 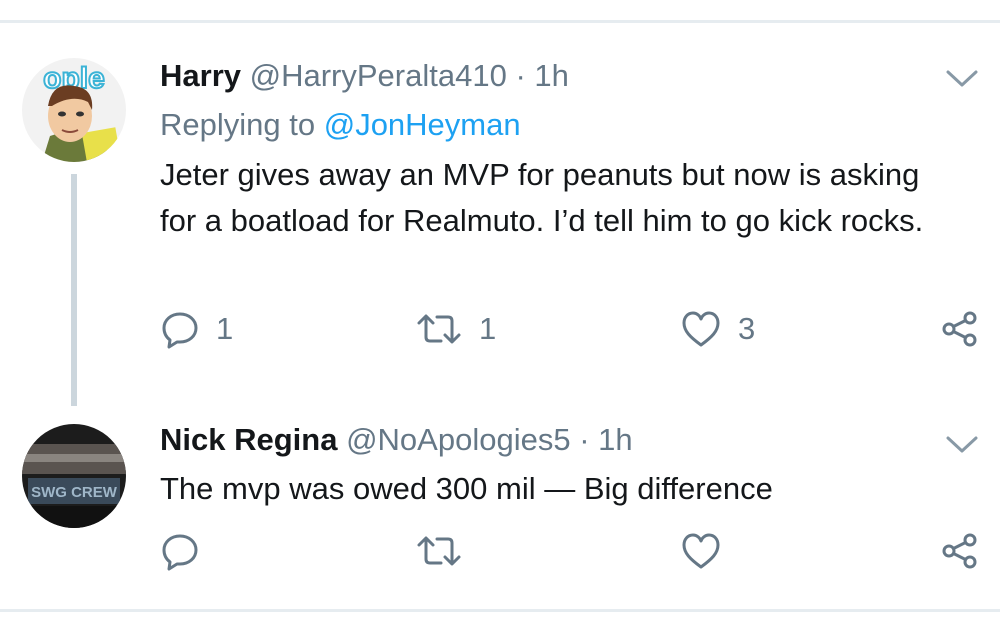 I want to click on reply-button: 1, so click(x=196, y=329).